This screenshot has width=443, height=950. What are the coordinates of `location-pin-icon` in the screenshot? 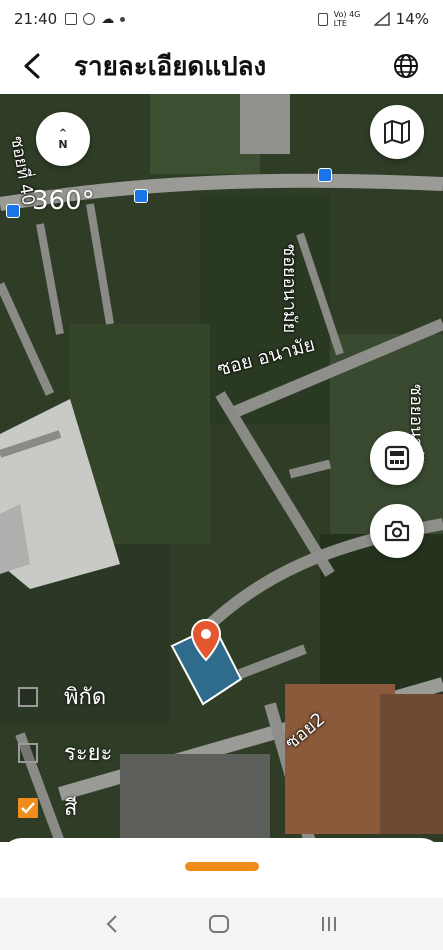 It's located at (206, 640).